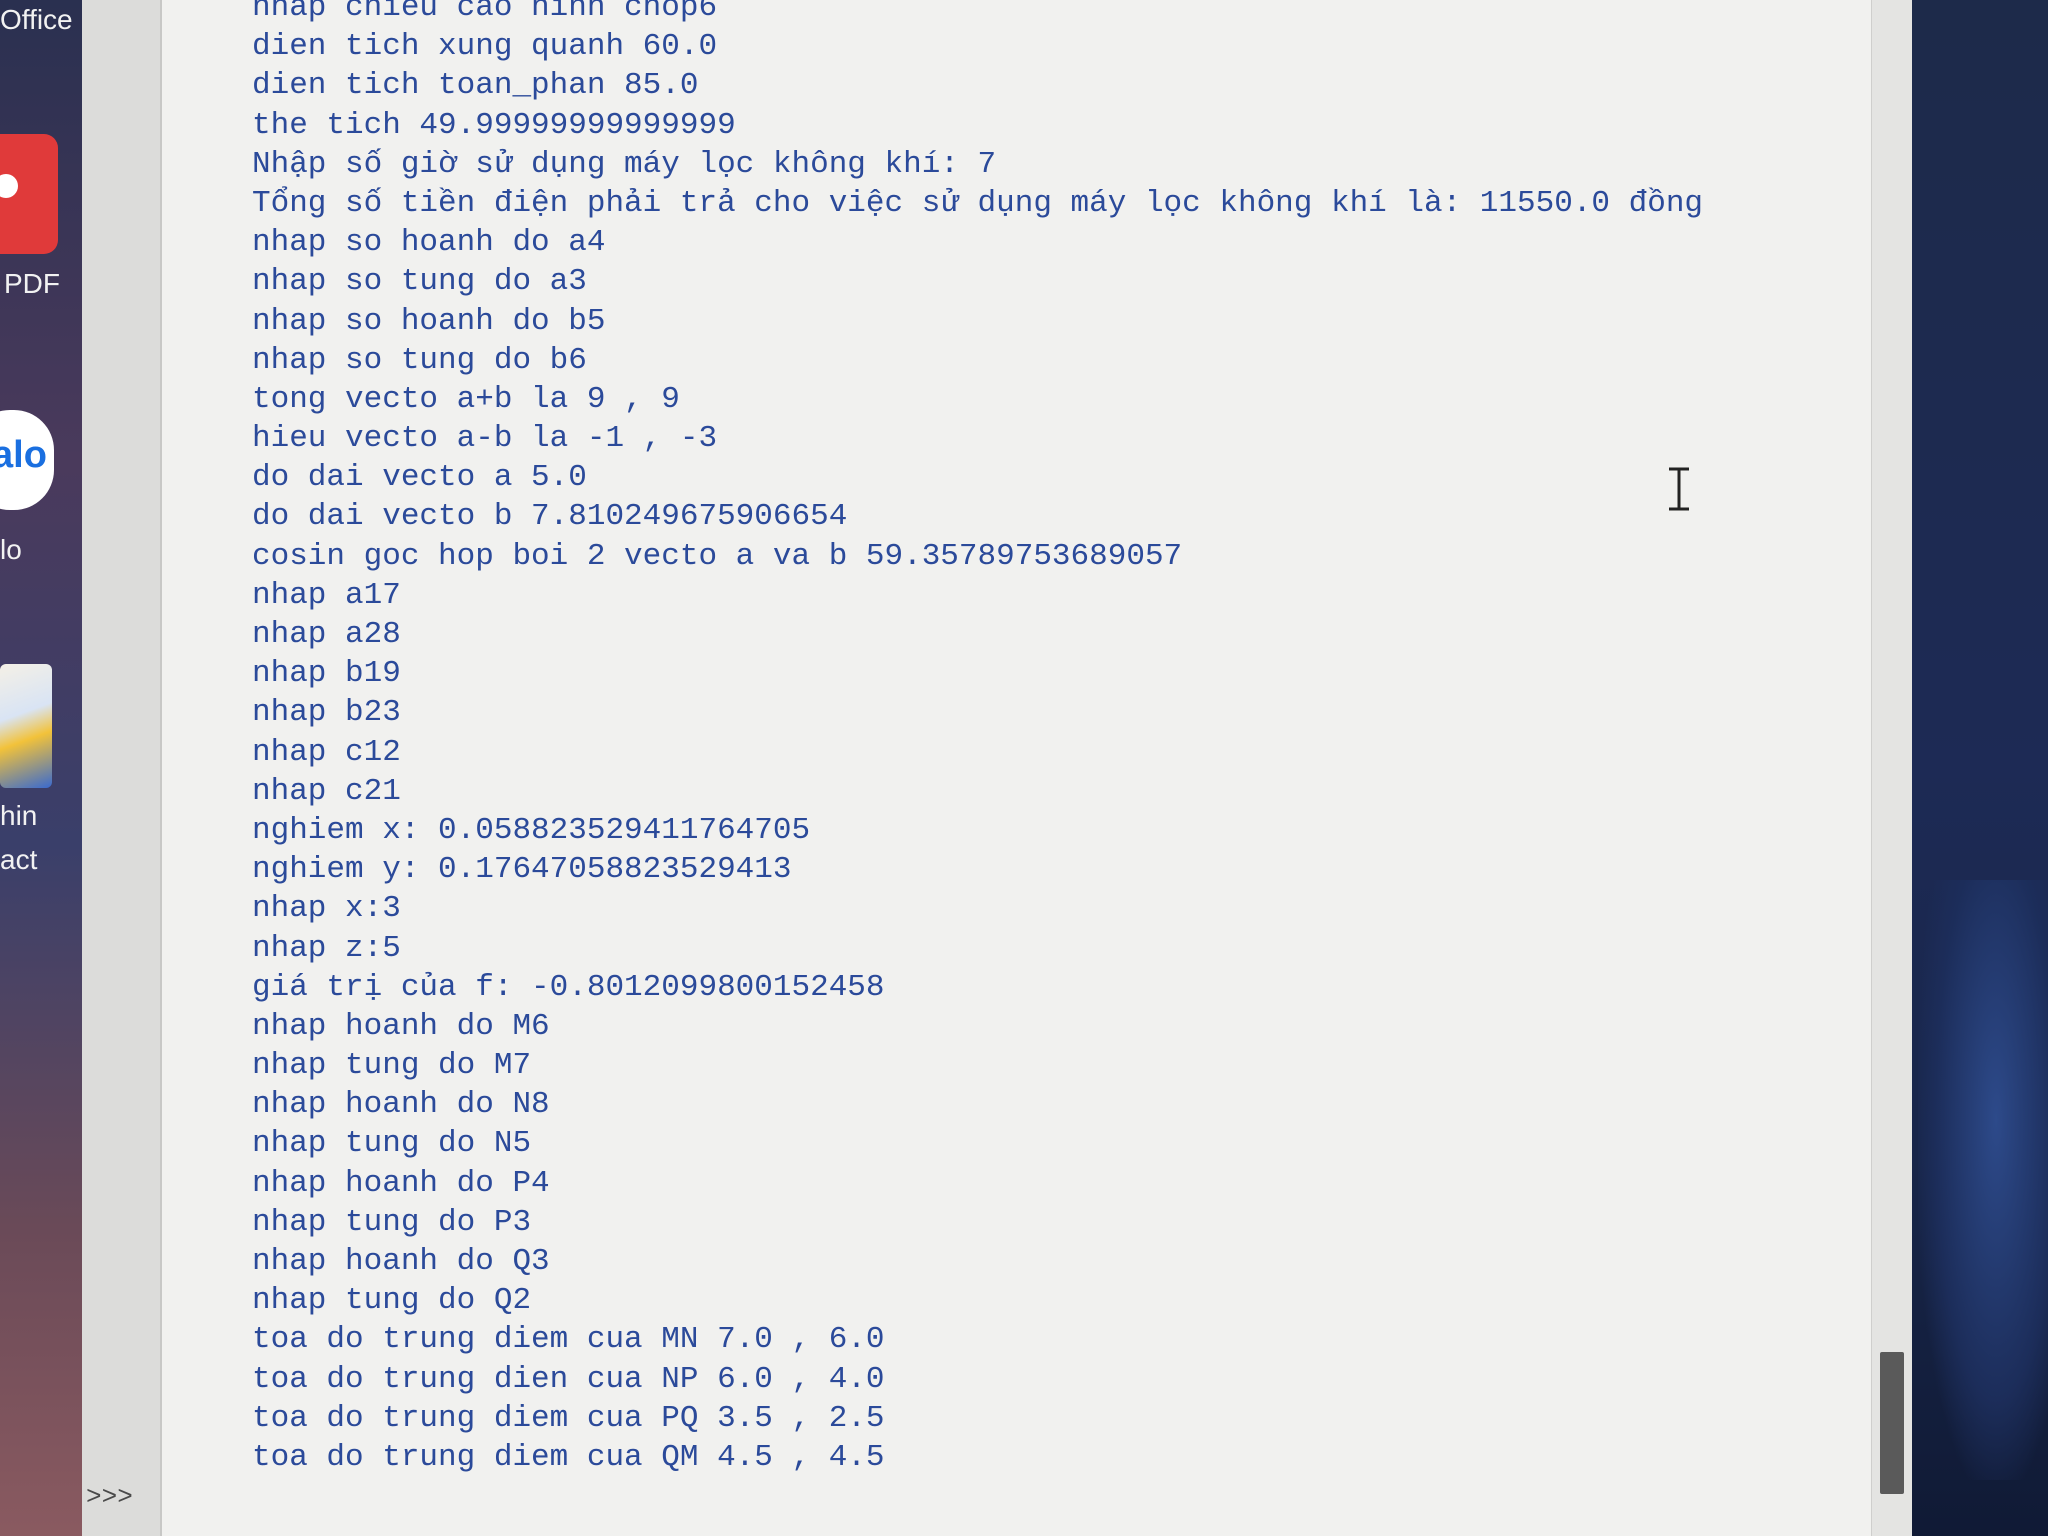 This screenshot has width=2048, height=1536. Describe the element at coordinates (624, 164) in the screenshot. I see `shell-output-line: Nhập số giờ sử dụng máy lọc không khí: 7` at that location.